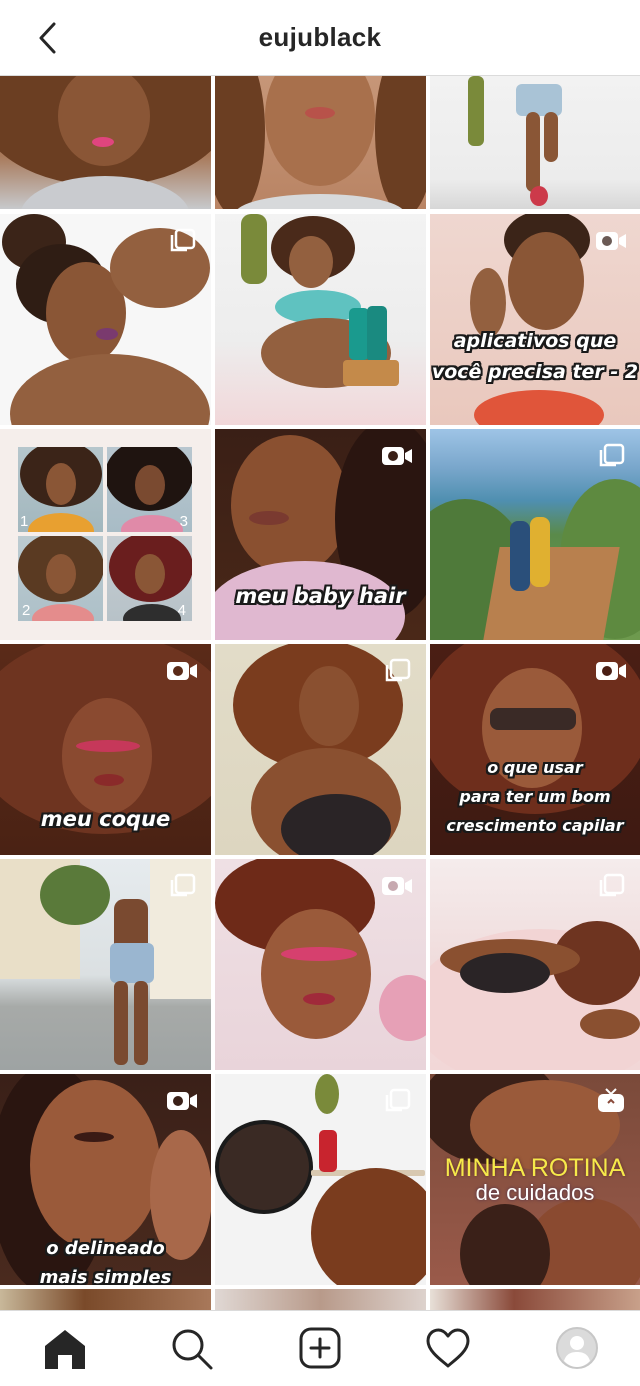  I want to click on search-icon, so click(192, 1349).